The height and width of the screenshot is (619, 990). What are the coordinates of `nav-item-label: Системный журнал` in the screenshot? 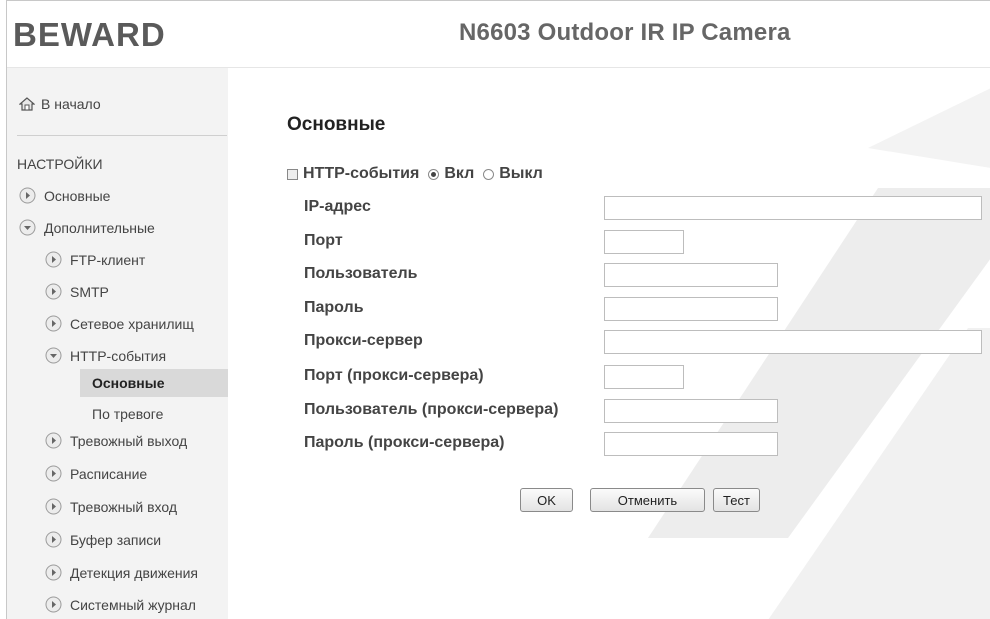 It's located at (133, 604).